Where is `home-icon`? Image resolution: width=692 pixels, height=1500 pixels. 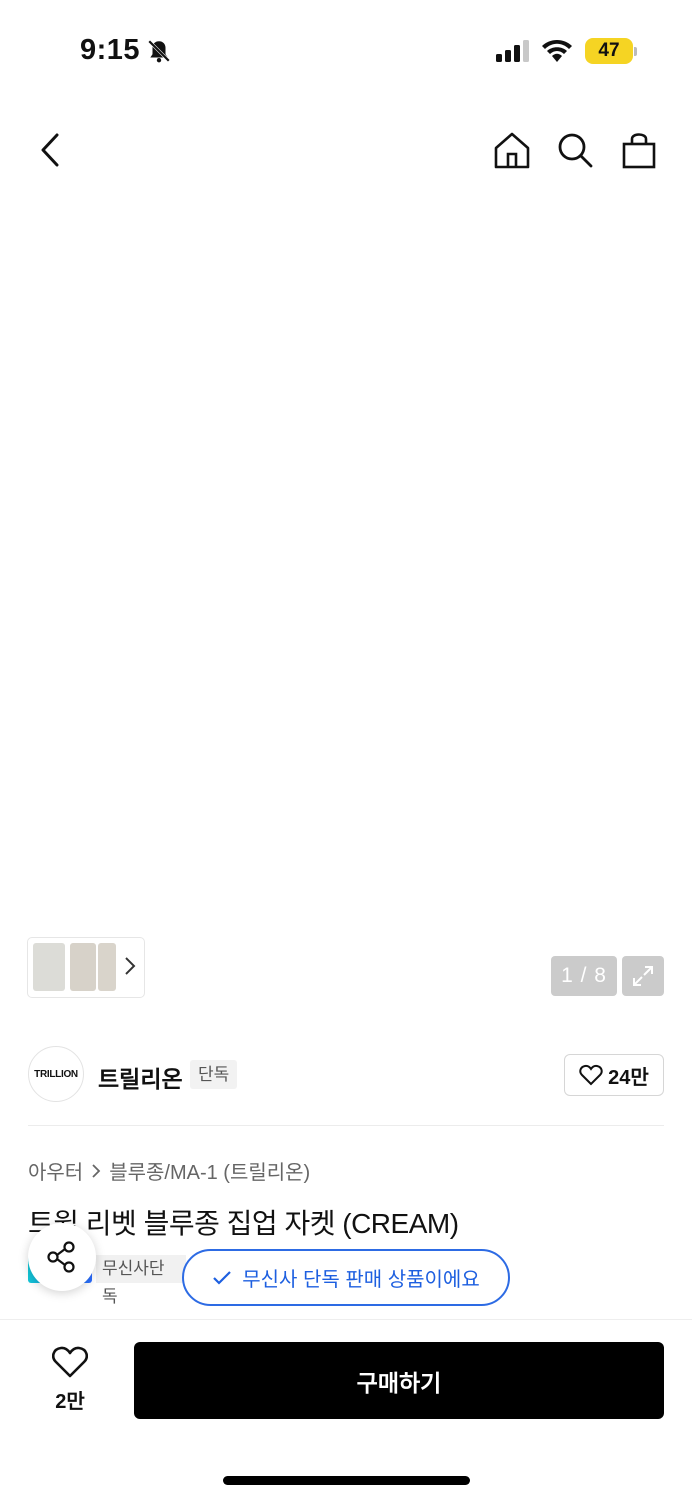 home-icon is located at coordinates (512, 150).